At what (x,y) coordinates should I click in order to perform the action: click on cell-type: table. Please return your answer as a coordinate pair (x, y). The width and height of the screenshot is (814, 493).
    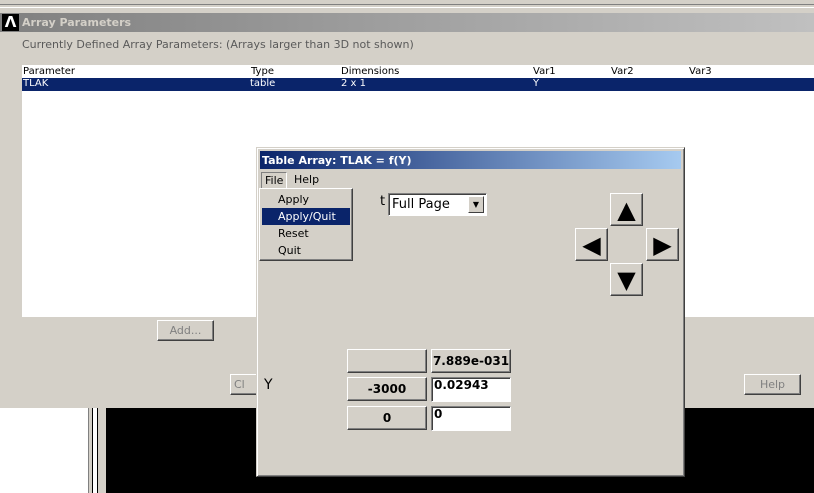
    Looking at the image, I should click on (263, 83).